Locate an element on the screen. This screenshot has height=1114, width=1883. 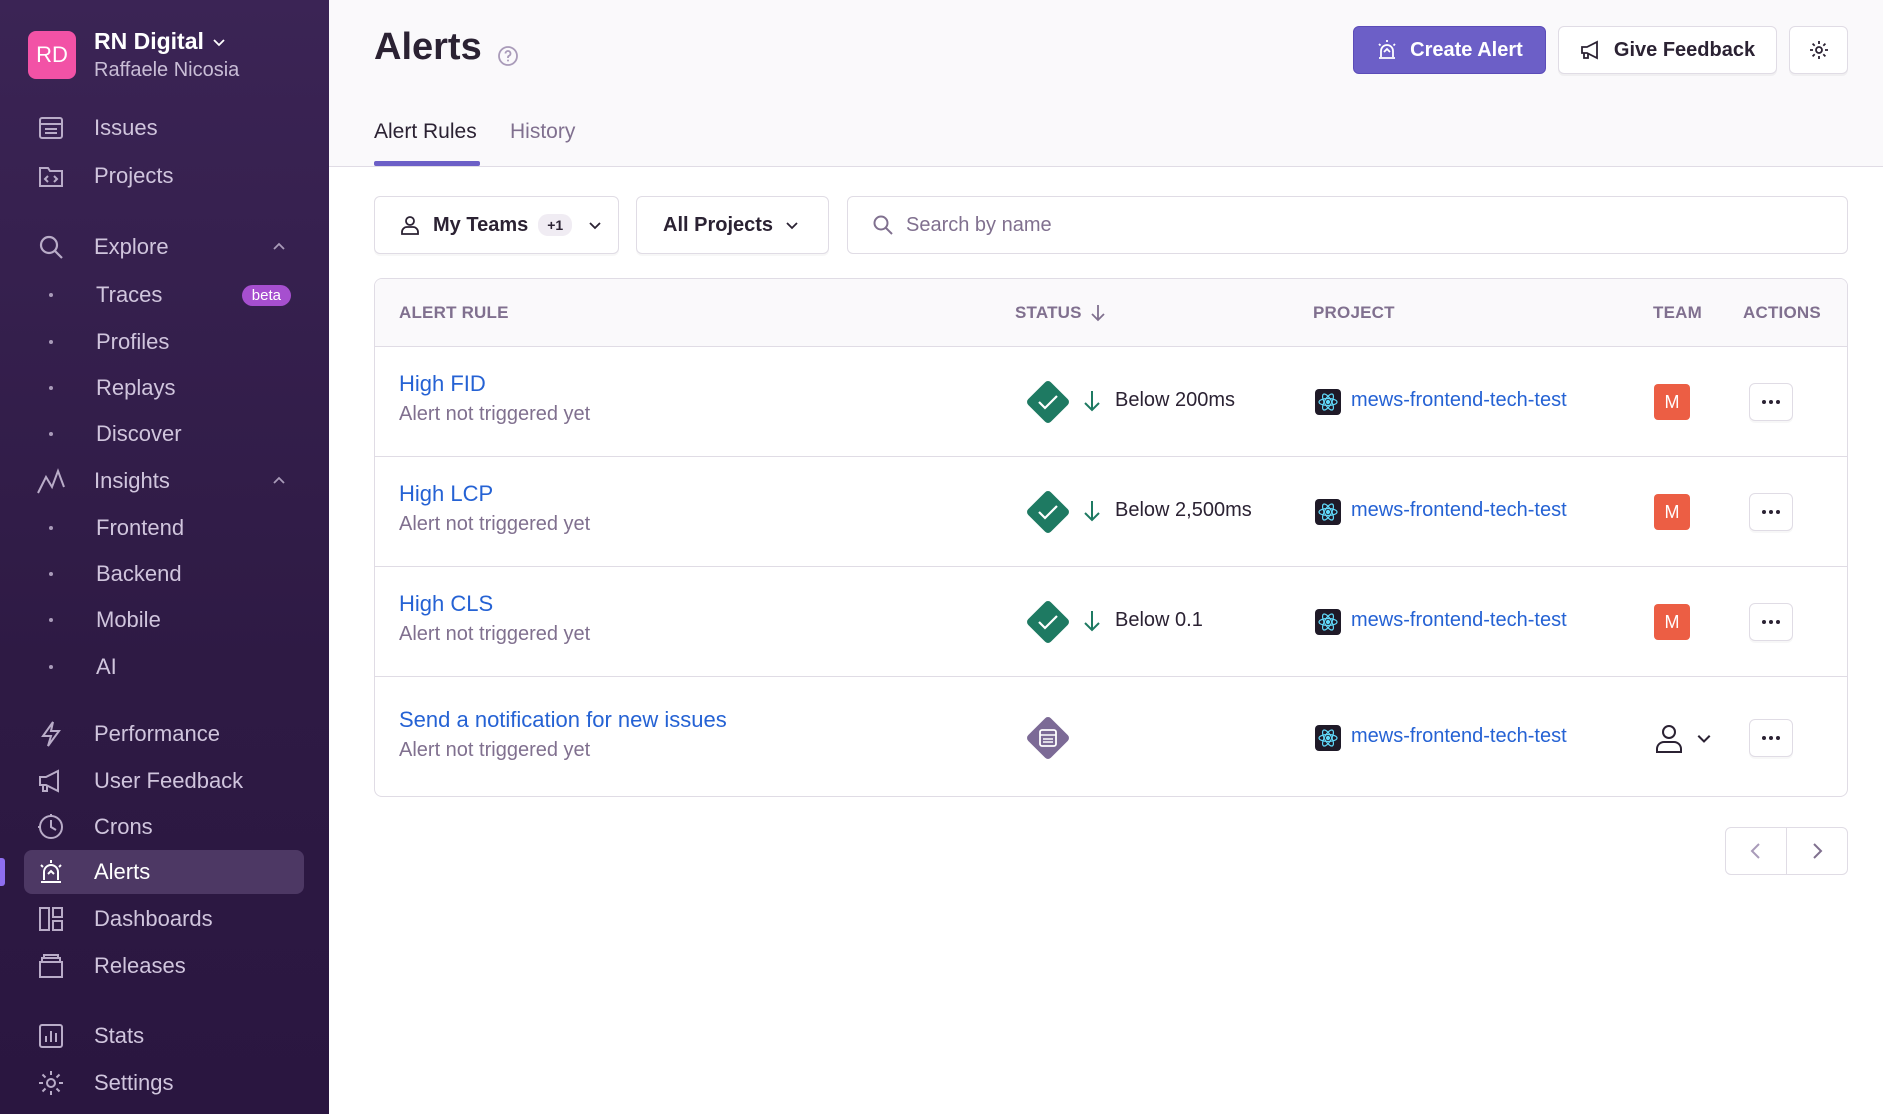
sidebar-item-label: Crons is located at coordinates (123, 826).